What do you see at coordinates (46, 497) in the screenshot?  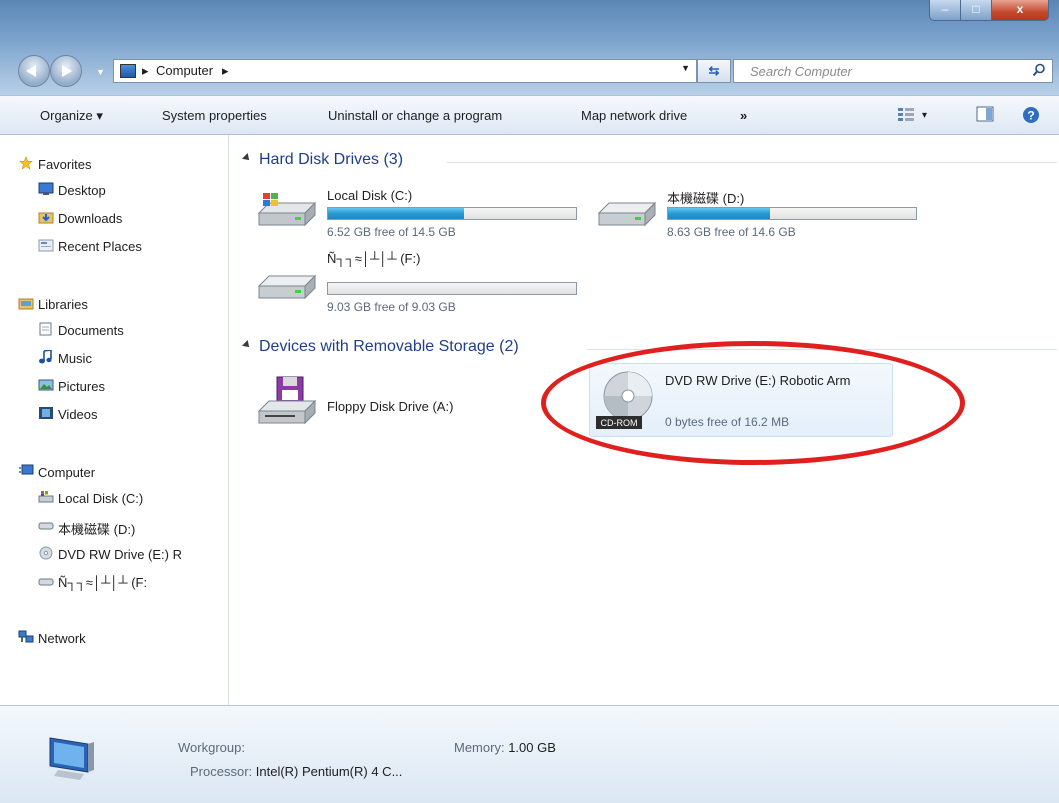 I see `windows-drive-icon` at bounding box center [46, 497].